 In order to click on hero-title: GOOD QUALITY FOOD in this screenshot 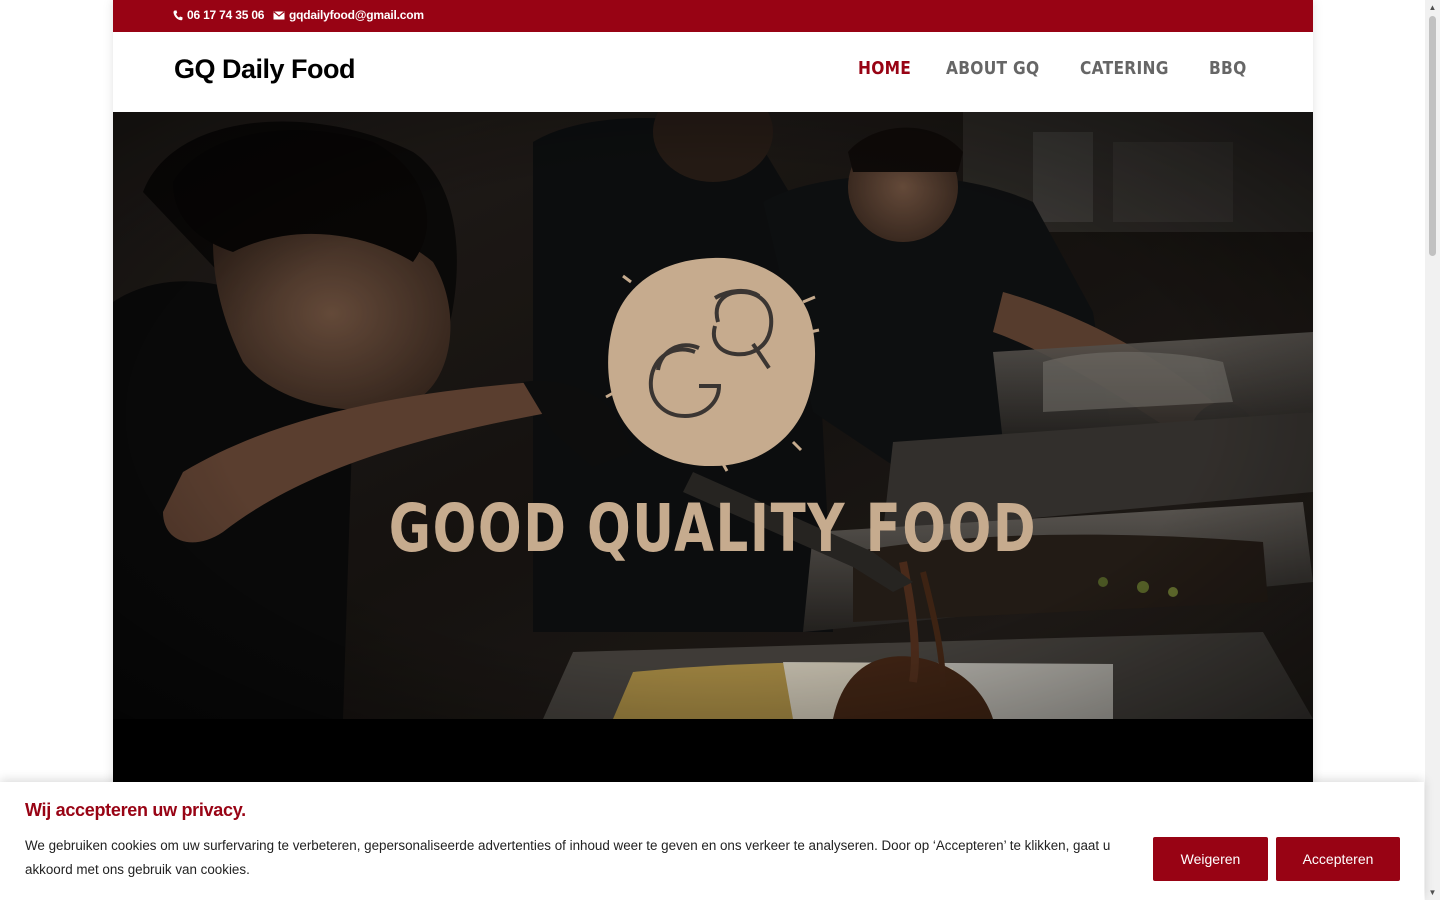, I will do `click(713, 528)`.